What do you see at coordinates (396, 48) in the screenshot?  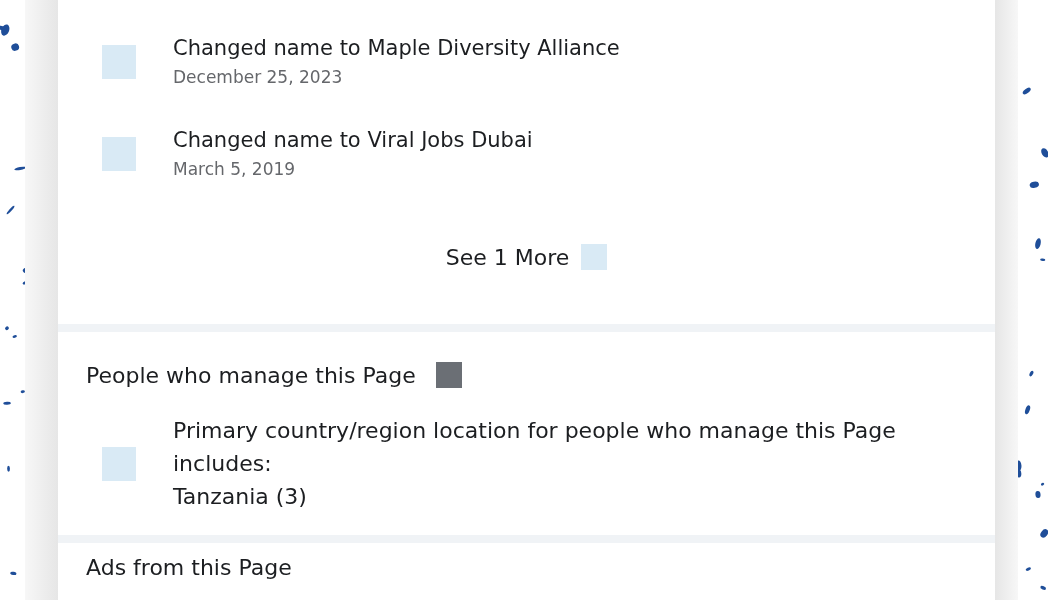 I see `history-title: Changed name to Maple Diversity Alliance` at bounding box center [396, 48].